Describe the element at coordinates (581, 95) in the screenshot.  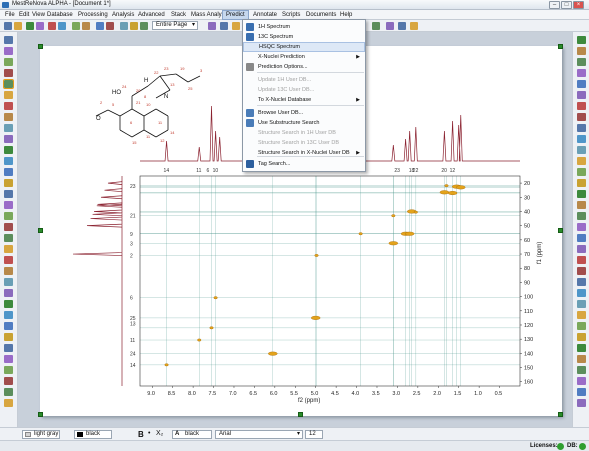
I see `right-tool-6-icon` at that location.